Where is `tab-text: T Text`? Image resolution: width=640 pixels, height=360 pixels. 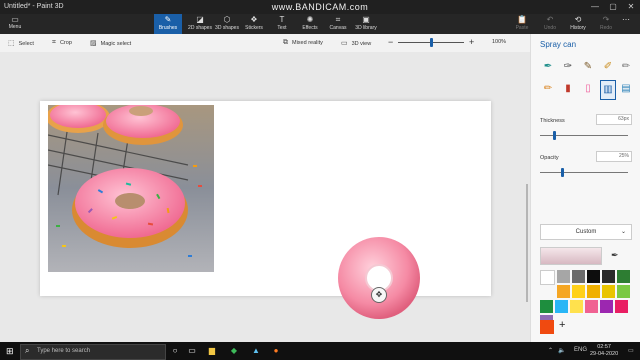
tab-text: T Text is located at coordinates (282, 24).